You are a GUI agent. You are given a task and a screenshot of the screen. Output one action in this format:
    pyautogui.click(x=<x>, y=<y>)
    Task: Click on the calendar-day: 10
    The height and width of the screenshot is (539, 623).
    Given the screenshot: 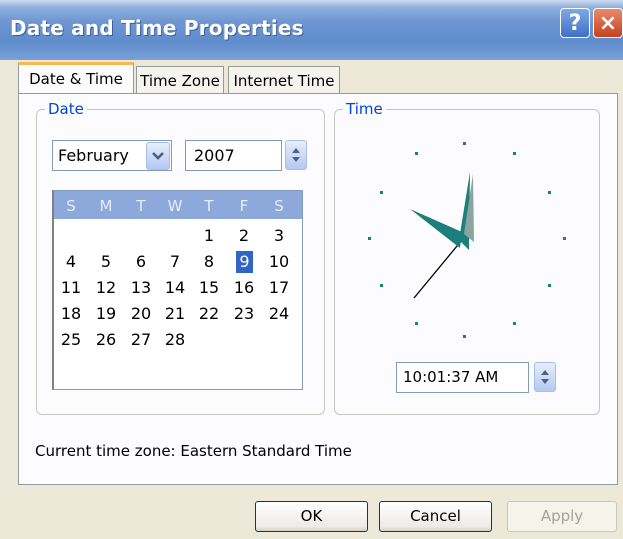 What is the action you would take?
    pyautogui.click(x=279, y=262)
    